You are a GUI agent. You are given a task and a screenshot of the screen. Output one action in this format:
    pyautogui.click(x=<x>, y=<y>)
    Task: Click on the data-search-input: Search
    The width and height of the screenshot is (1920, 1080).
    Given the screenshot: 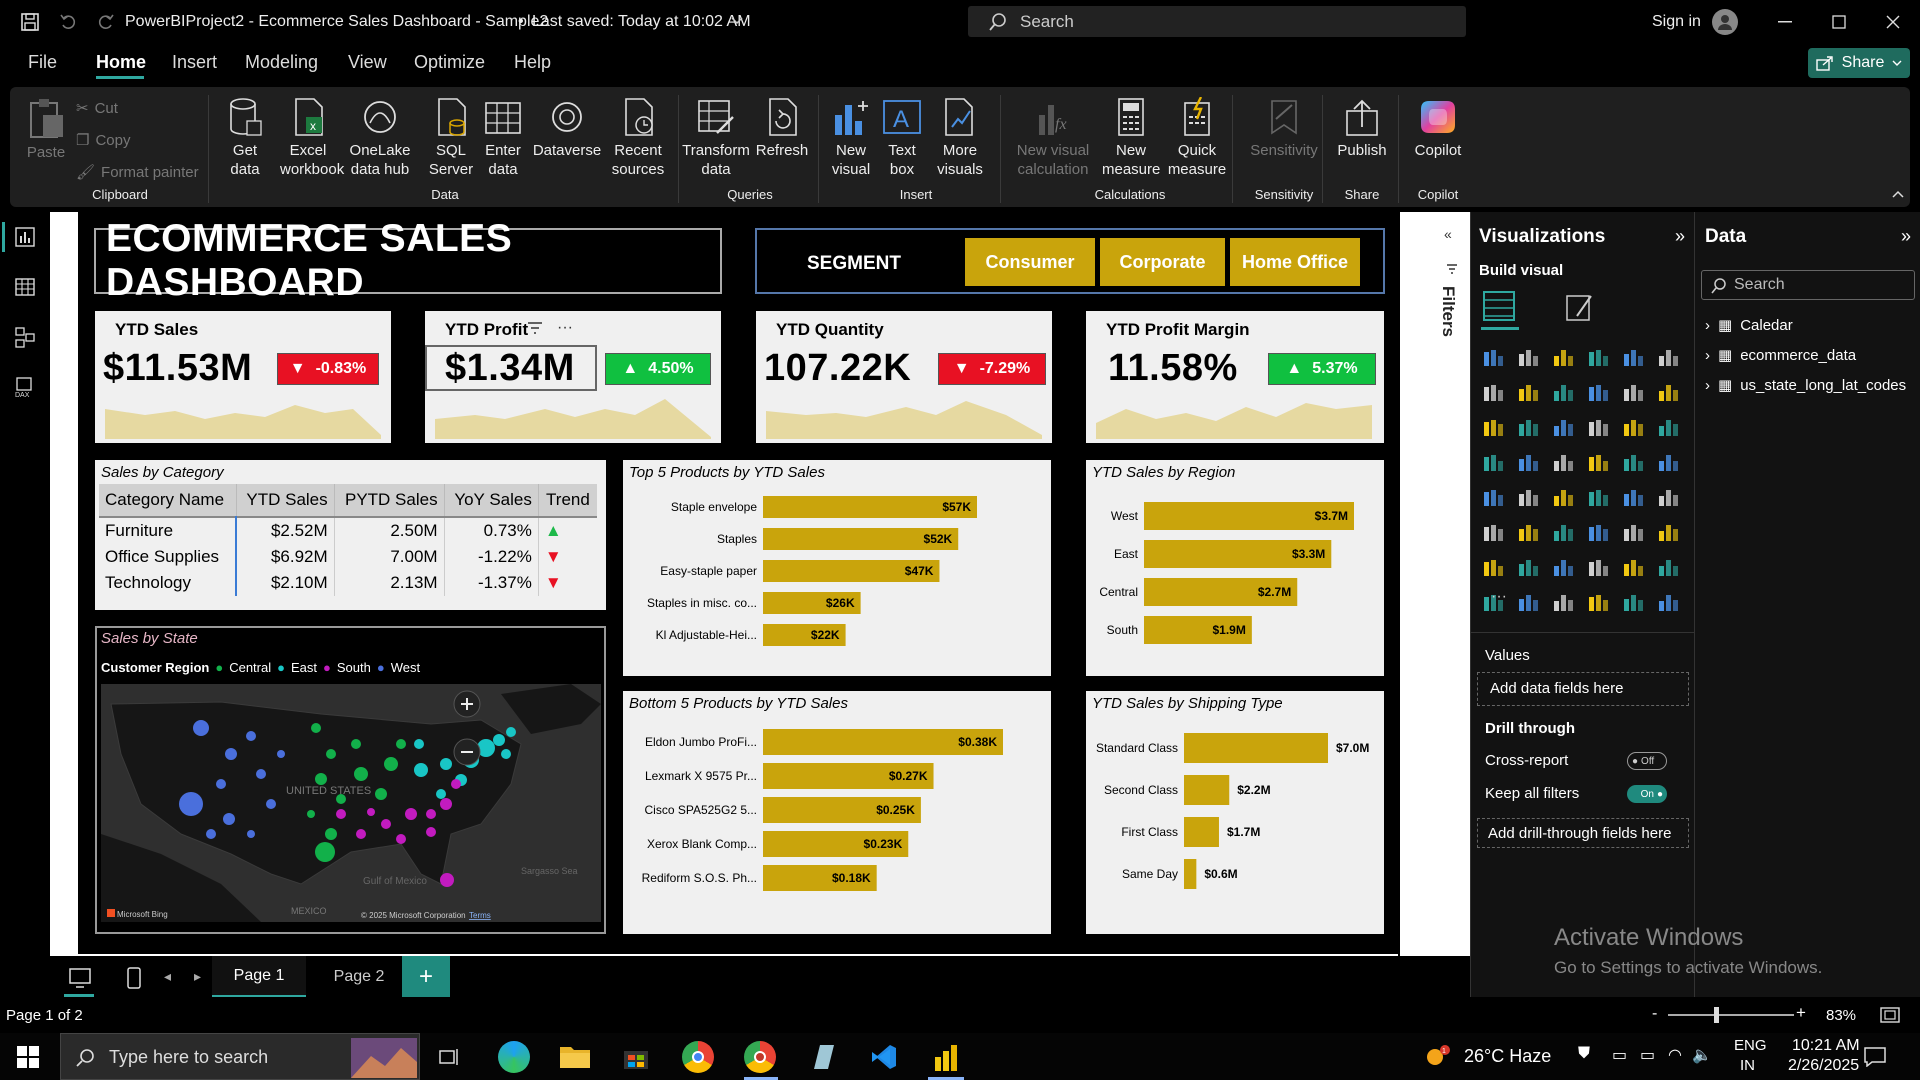 What is the action you would take?
    pyautogui.click(x=1808, y=285)
    